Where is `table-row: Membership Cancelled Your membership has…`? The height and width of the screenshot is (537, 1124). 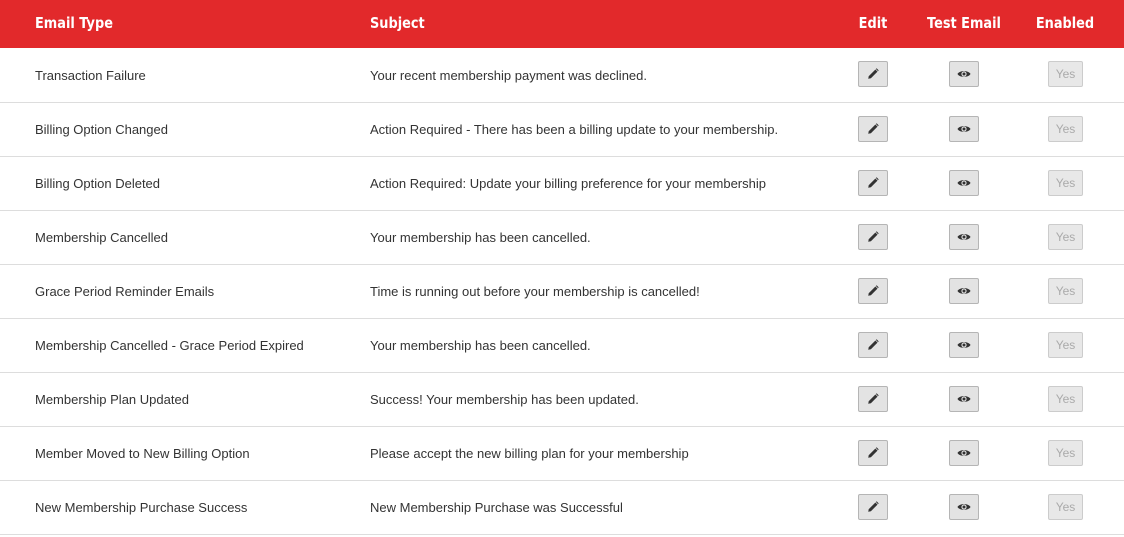 table-row: Membership Cancelled Your membership has… is located at coordinates (562, 238).